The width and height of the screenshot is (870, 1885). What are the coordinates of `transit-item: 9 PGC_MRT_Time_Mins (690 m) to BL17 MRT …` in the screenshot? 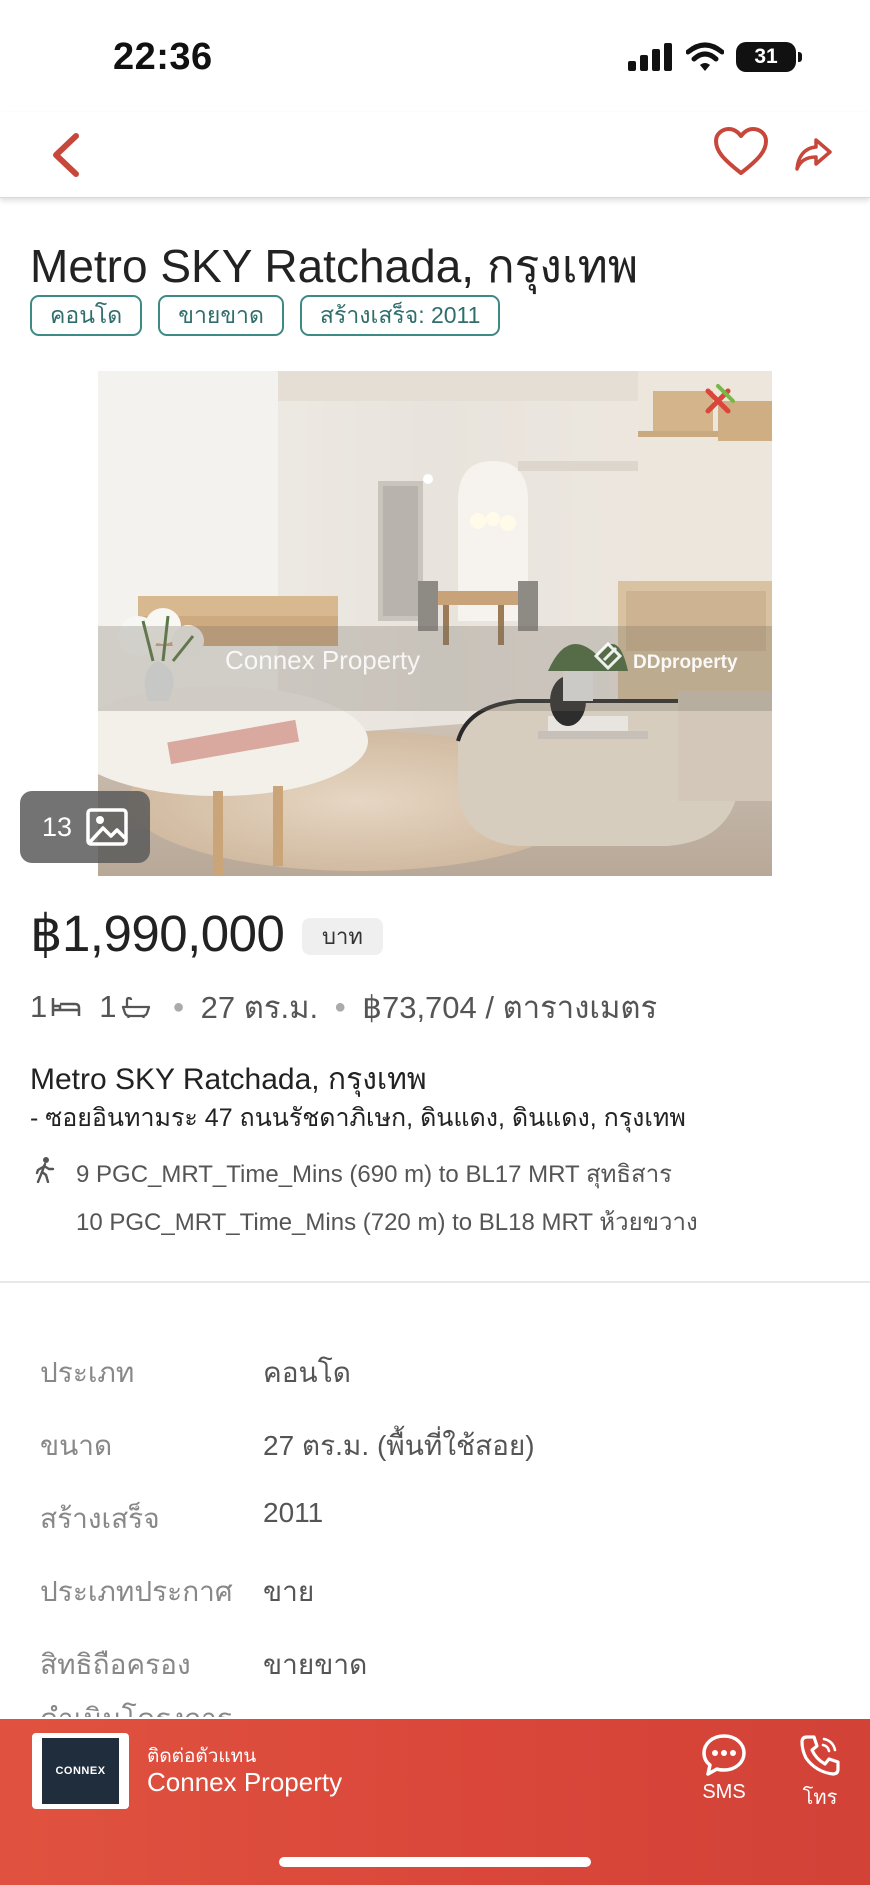 It's located at (374, 1174).